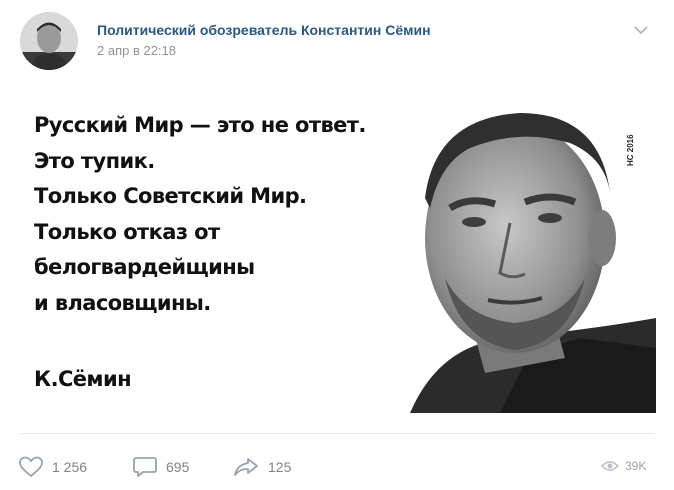 This screenshot has width=674, height=490. What do you see at coordinates (136, 50) in the screenshot?
I see `post-date: 2 апр в 22:18` at bounding box center [136, 50].